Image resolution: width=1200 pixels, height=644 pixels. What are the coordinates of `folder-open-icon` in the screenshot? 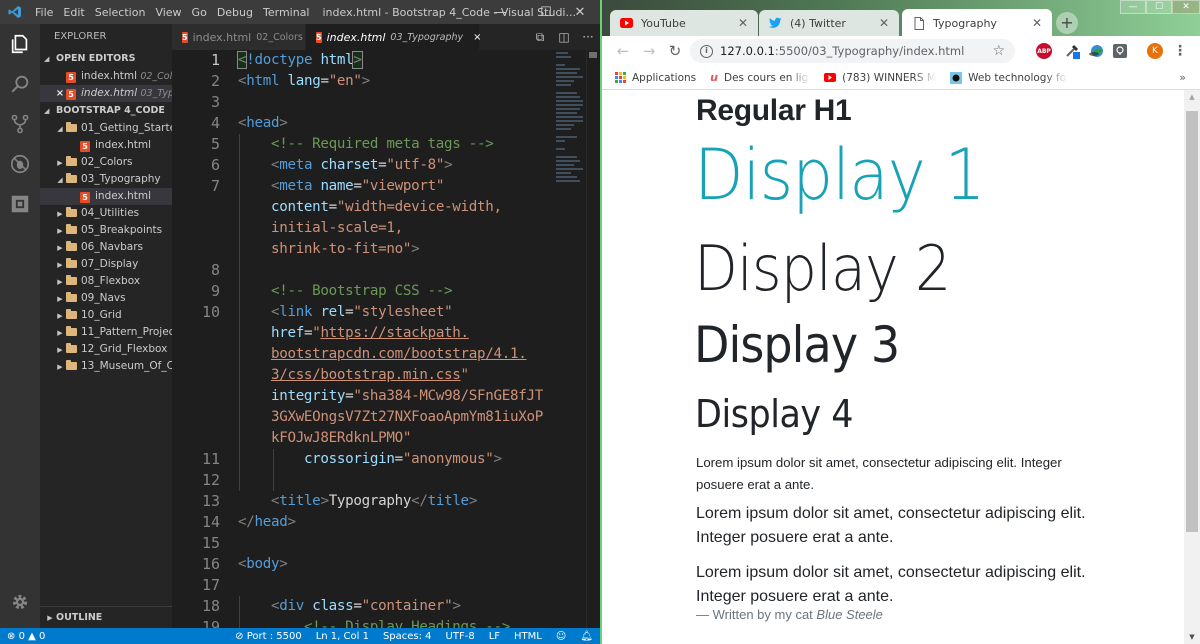 It's located at (71, 127).